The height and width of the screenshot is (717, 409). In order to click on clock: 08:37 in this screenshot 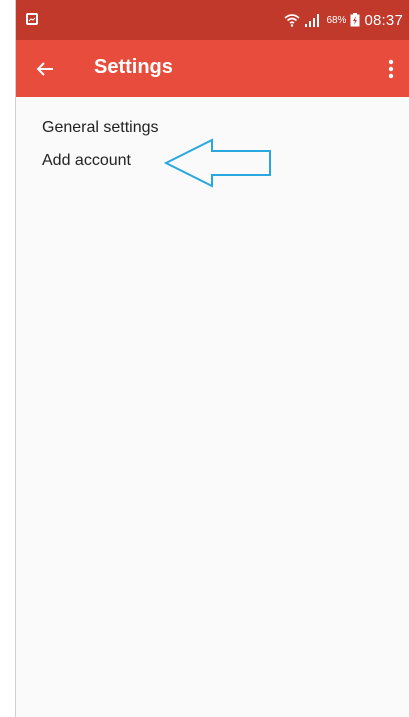, I will do `click(383, 20)`.